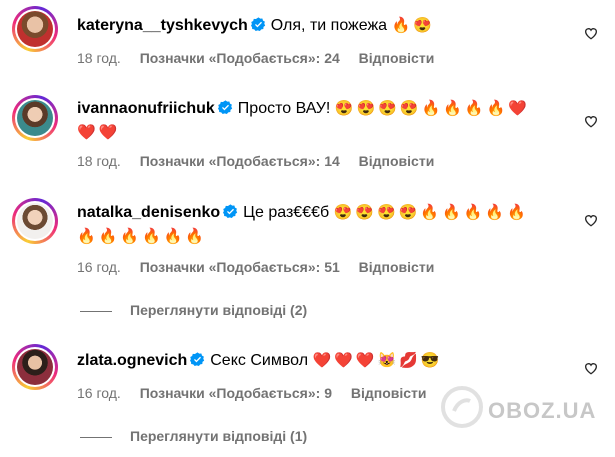 This screenshot has height=457, width=615. Describe the element at coordinates (259, 360) in the screenshot. I see `comment-text: Секс Символ` at that location.